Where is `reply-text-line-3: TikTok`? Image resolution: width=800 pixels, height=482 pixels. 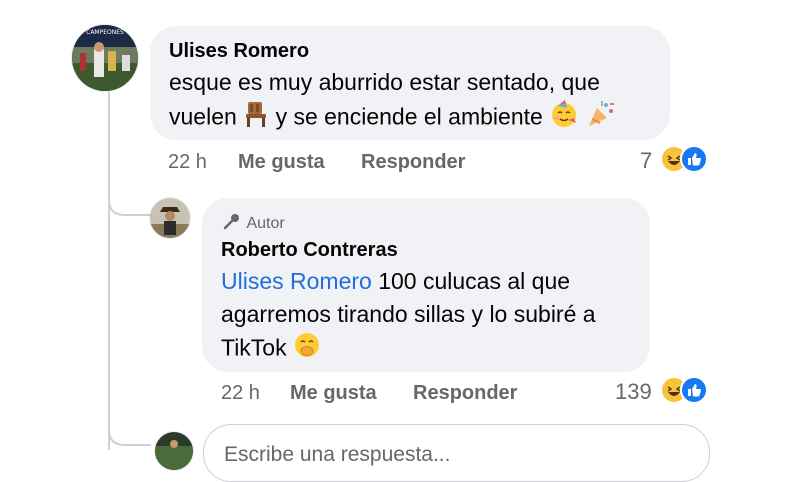
reply-text-line-3: TikTok is located at coordinates (271, 349).